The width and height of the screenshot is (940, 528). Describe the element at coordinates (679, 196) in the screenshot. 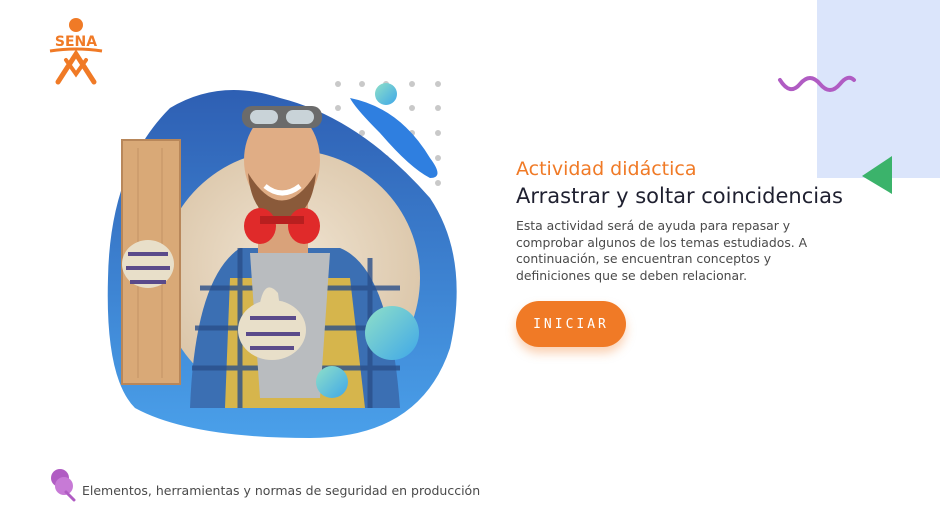

I see `activity-title: Arrastrar y soltar coincidencias` at that location.